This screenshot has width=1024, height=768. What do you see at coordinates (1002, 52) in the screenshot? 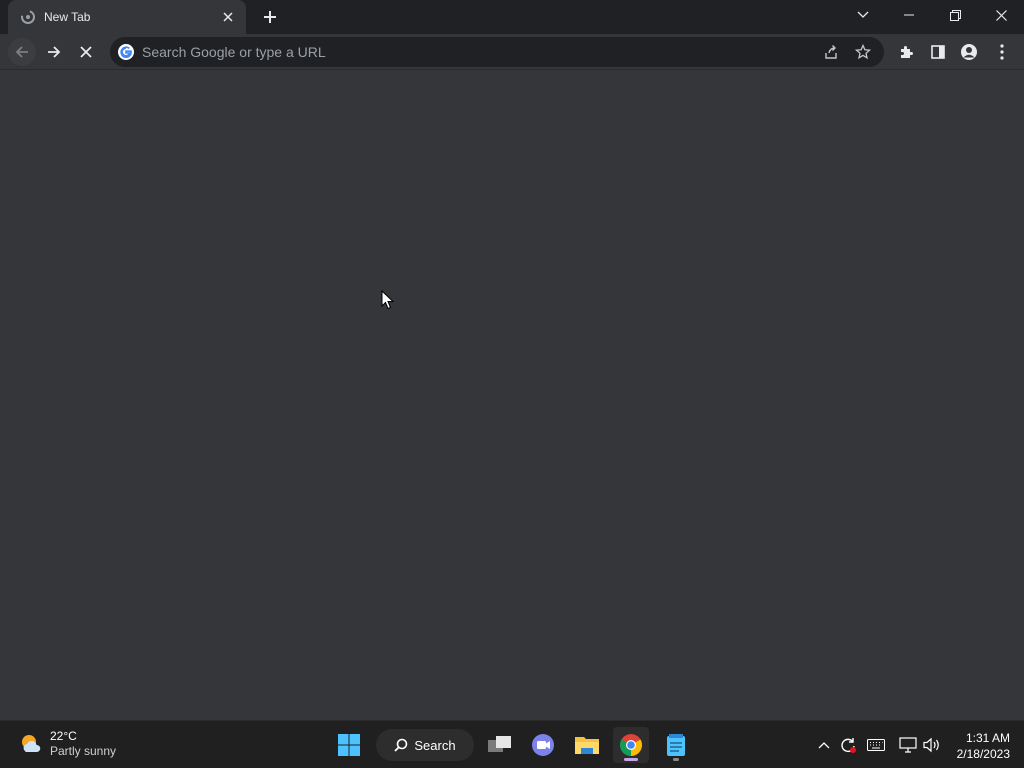
I see `menu-kebab-icon` at bounding box center [1002, 52].